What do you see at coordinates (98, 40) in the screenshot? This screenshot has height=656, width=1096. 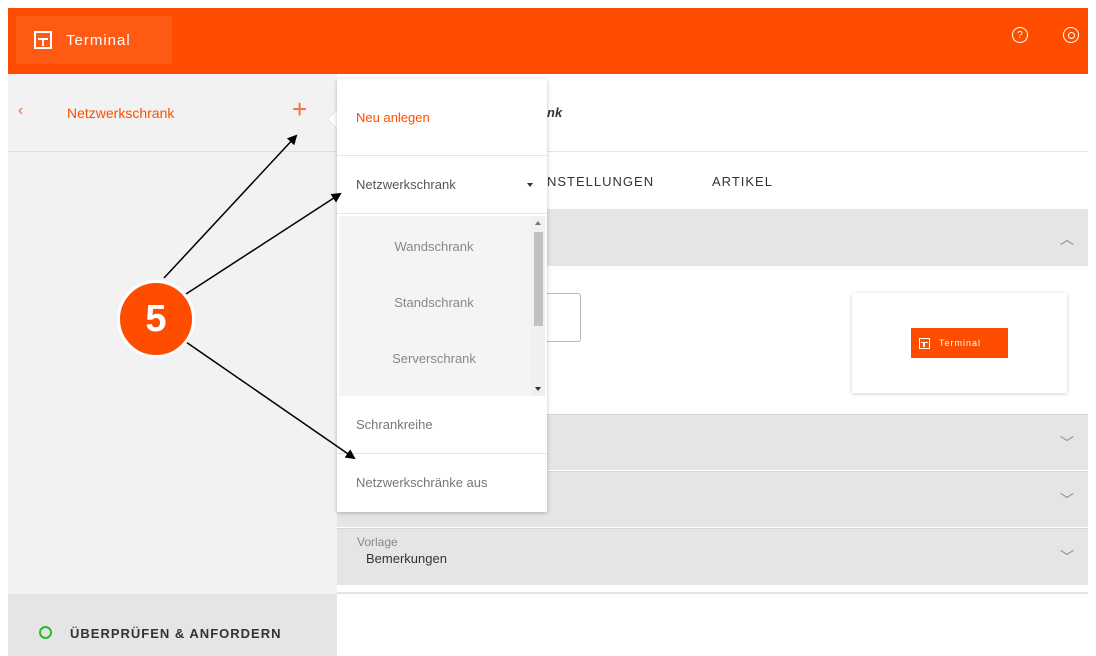 I see `brand-name: Terminal` at bounding box center [98, 40].